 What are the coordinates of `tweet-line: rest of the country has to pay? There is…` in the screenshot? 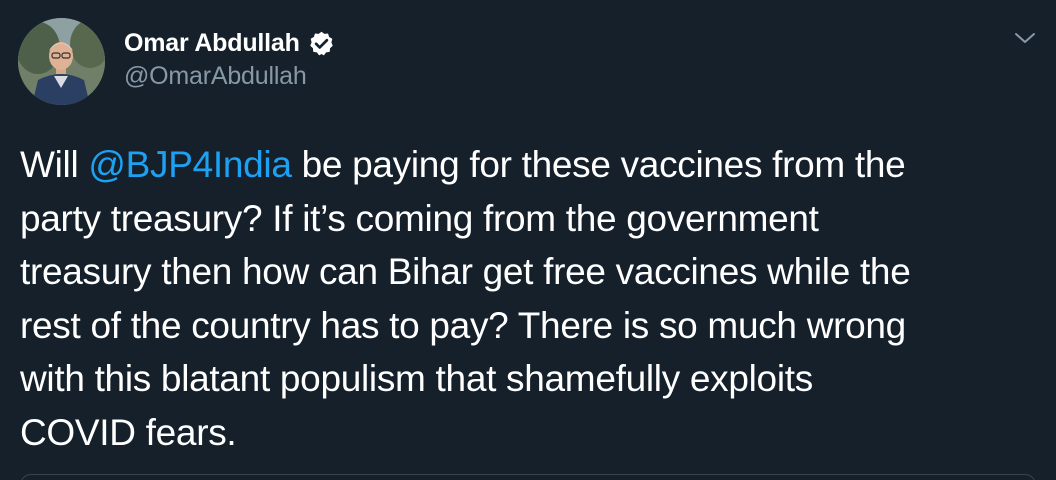 It's located at (463, 325).